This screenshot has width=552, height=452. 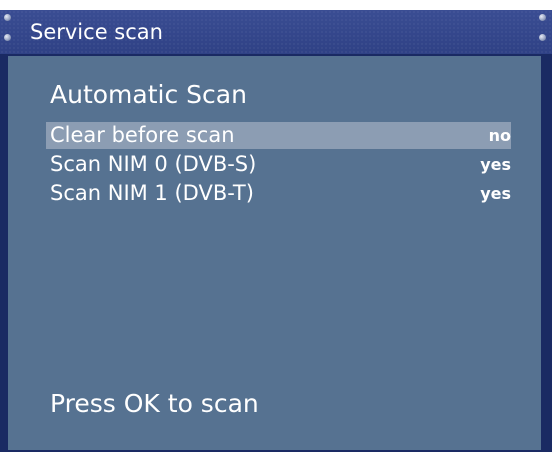 I want to click on scan-heading: Automatic Scan, so click(x=148, y=94).